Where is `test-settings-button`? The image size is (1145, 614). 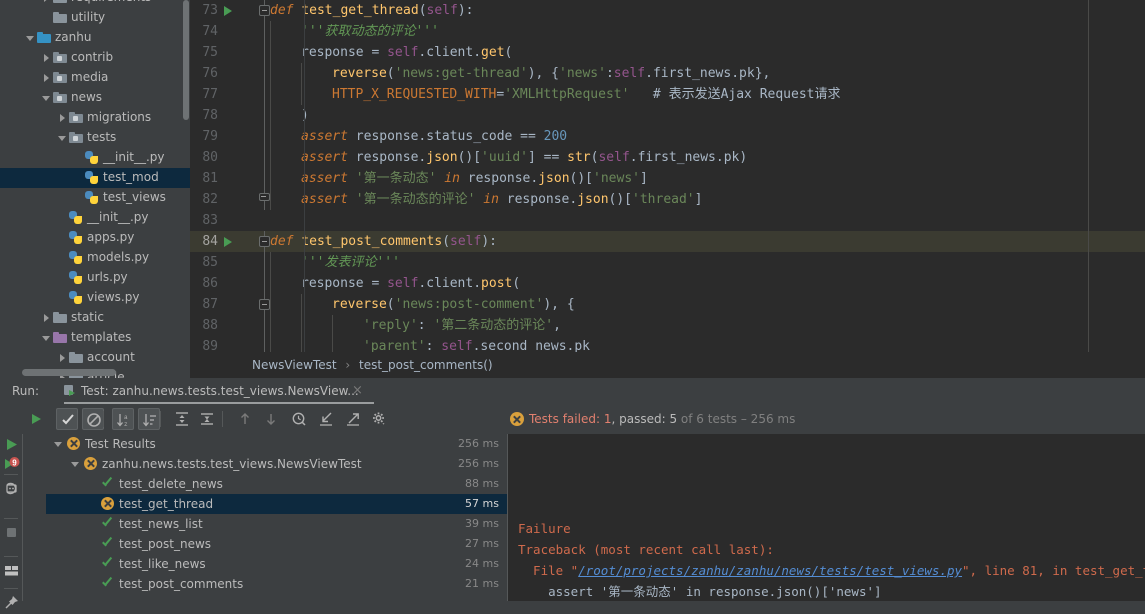 test-settings-button is located at coordinates (379, 419).